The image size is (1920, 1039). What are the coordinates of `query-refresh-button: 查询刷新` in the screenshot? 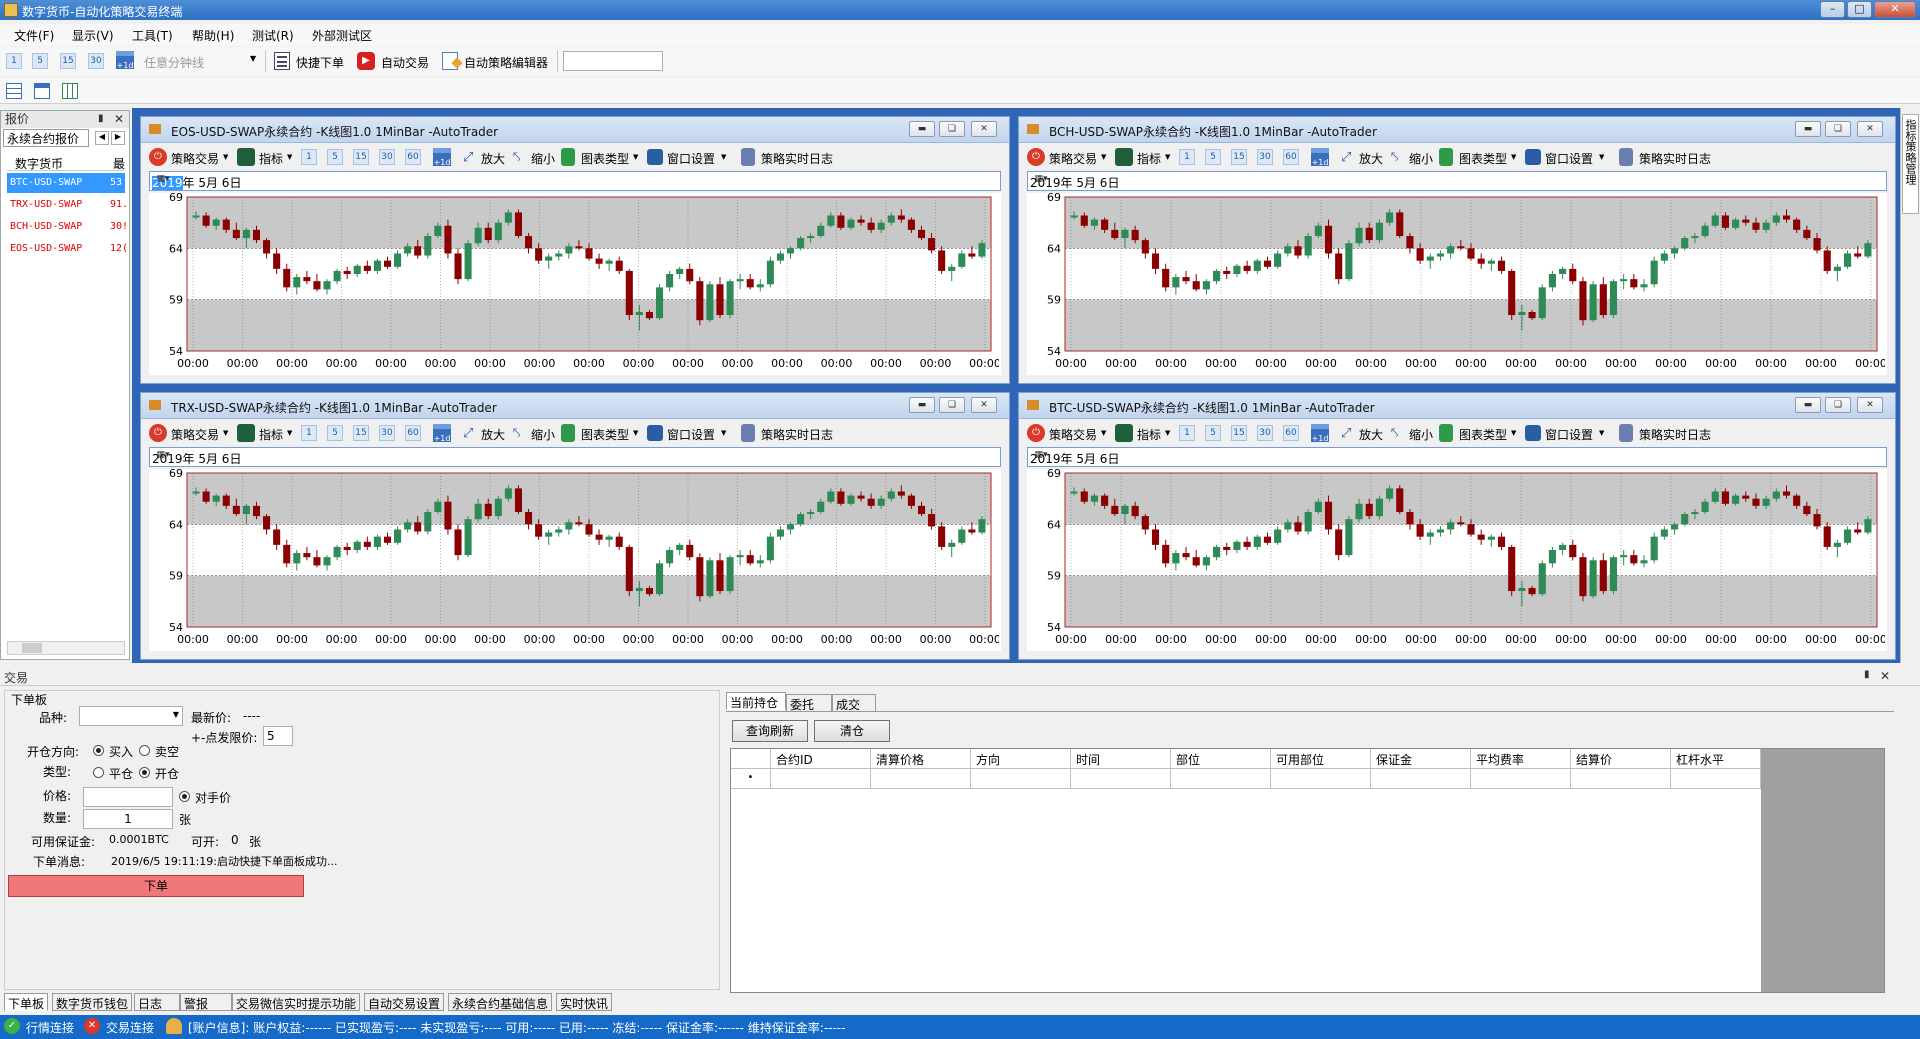 It's located at (770, 731).